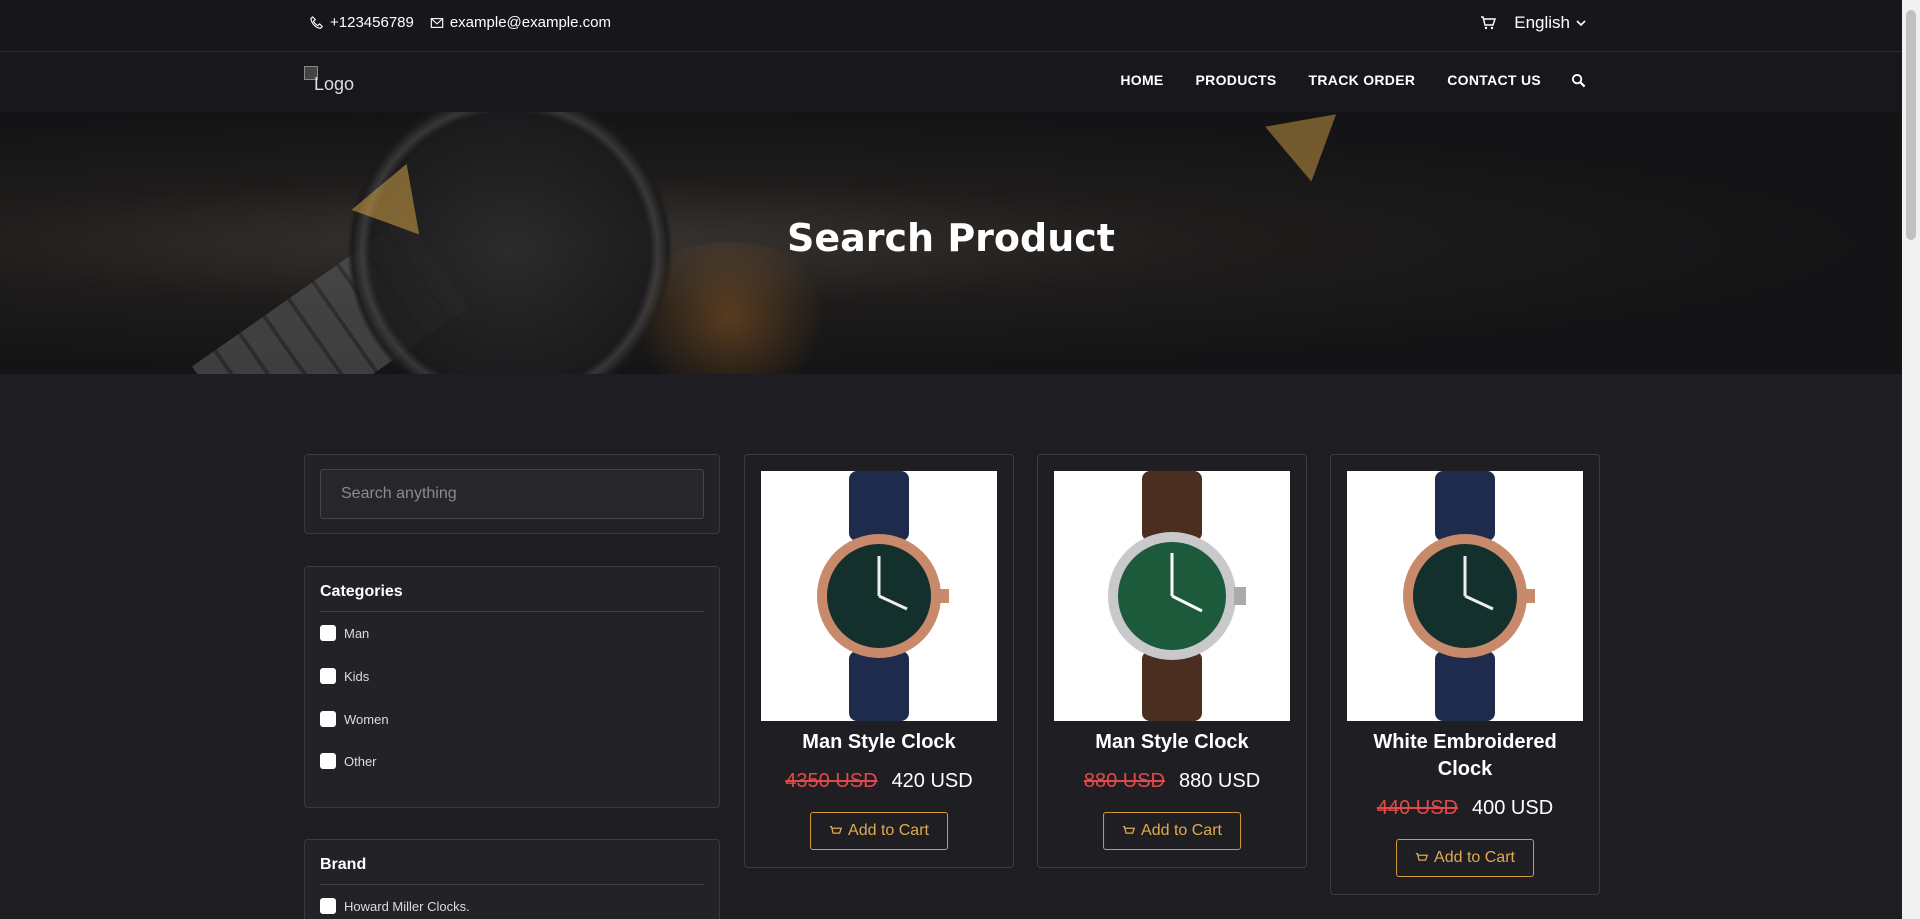  What do you see at coordinates (1124, 781) in the screenshot?
I see `old-price: 880 USD` at bounding box center [1124, 781].